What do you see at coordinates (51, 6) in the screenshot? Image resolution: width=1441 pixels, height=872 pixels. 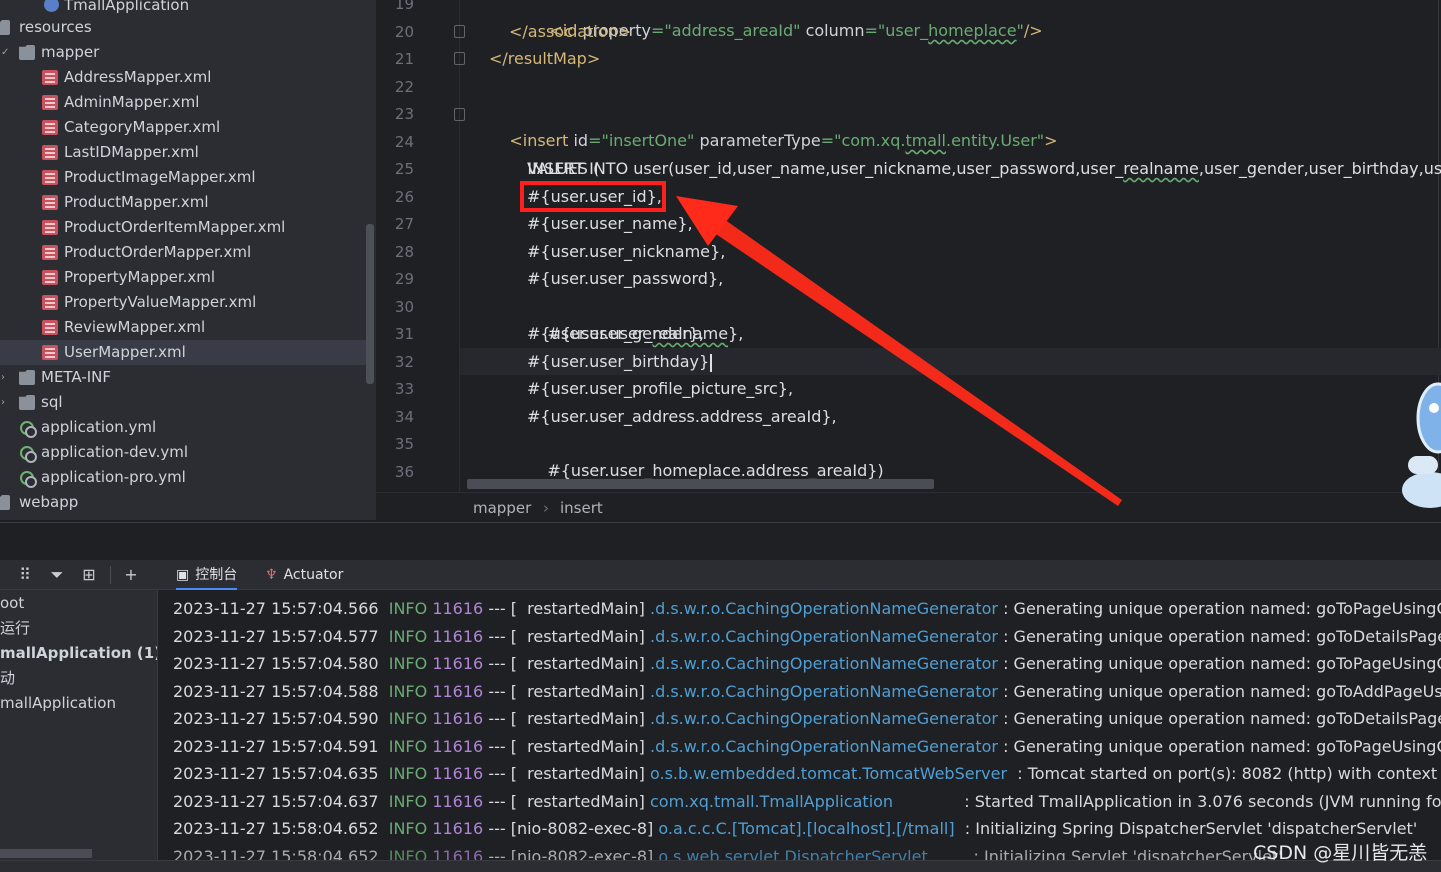 I see `app-icon` at bounding box center [51, 6].